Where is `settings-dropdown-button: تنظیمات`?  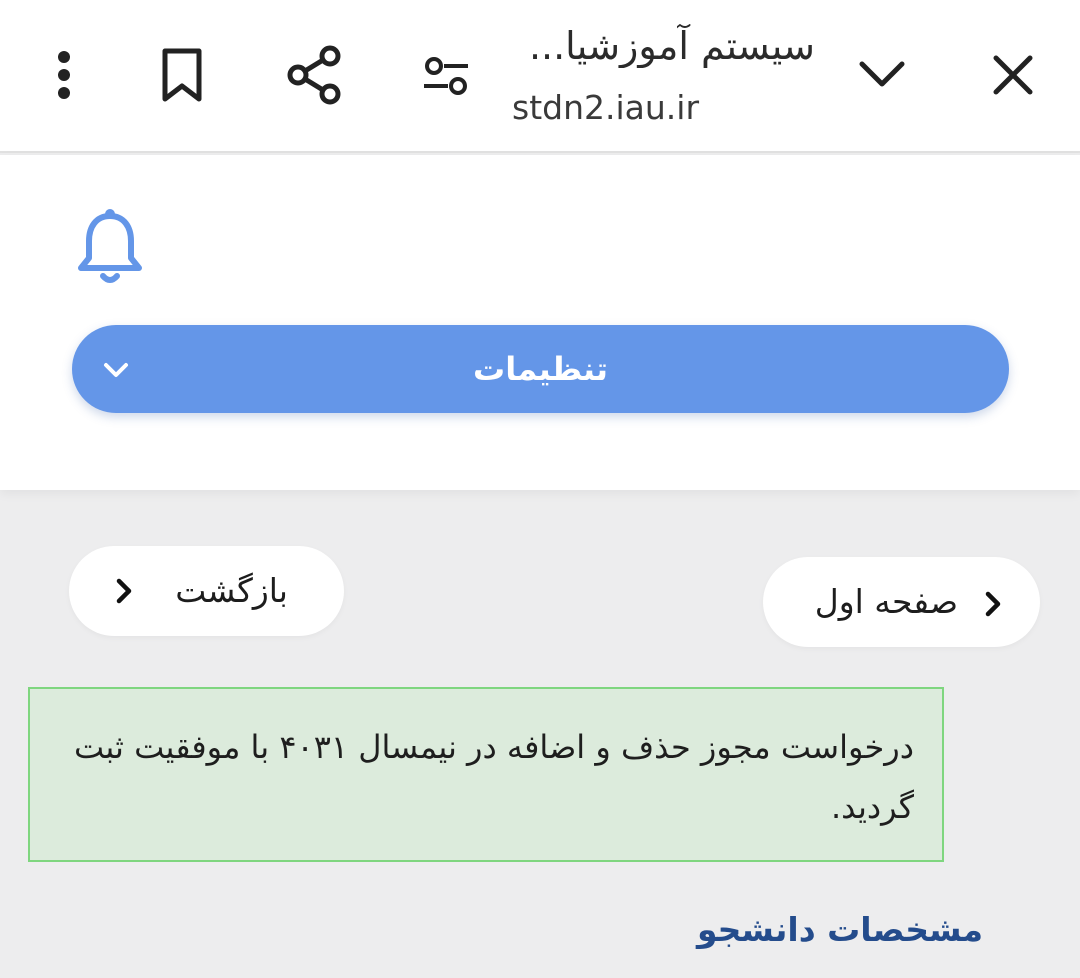
settings-dropdown-button: تنظیمات is located at coordinates (540, 369).